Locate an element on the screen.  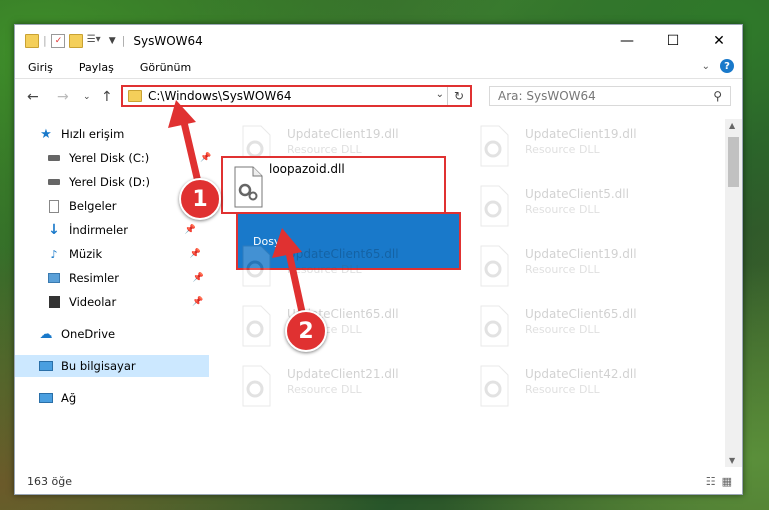
address-bar: C:\Windows\SysWOW64 ⌄ ↻ is located at coordinates (296, 96).